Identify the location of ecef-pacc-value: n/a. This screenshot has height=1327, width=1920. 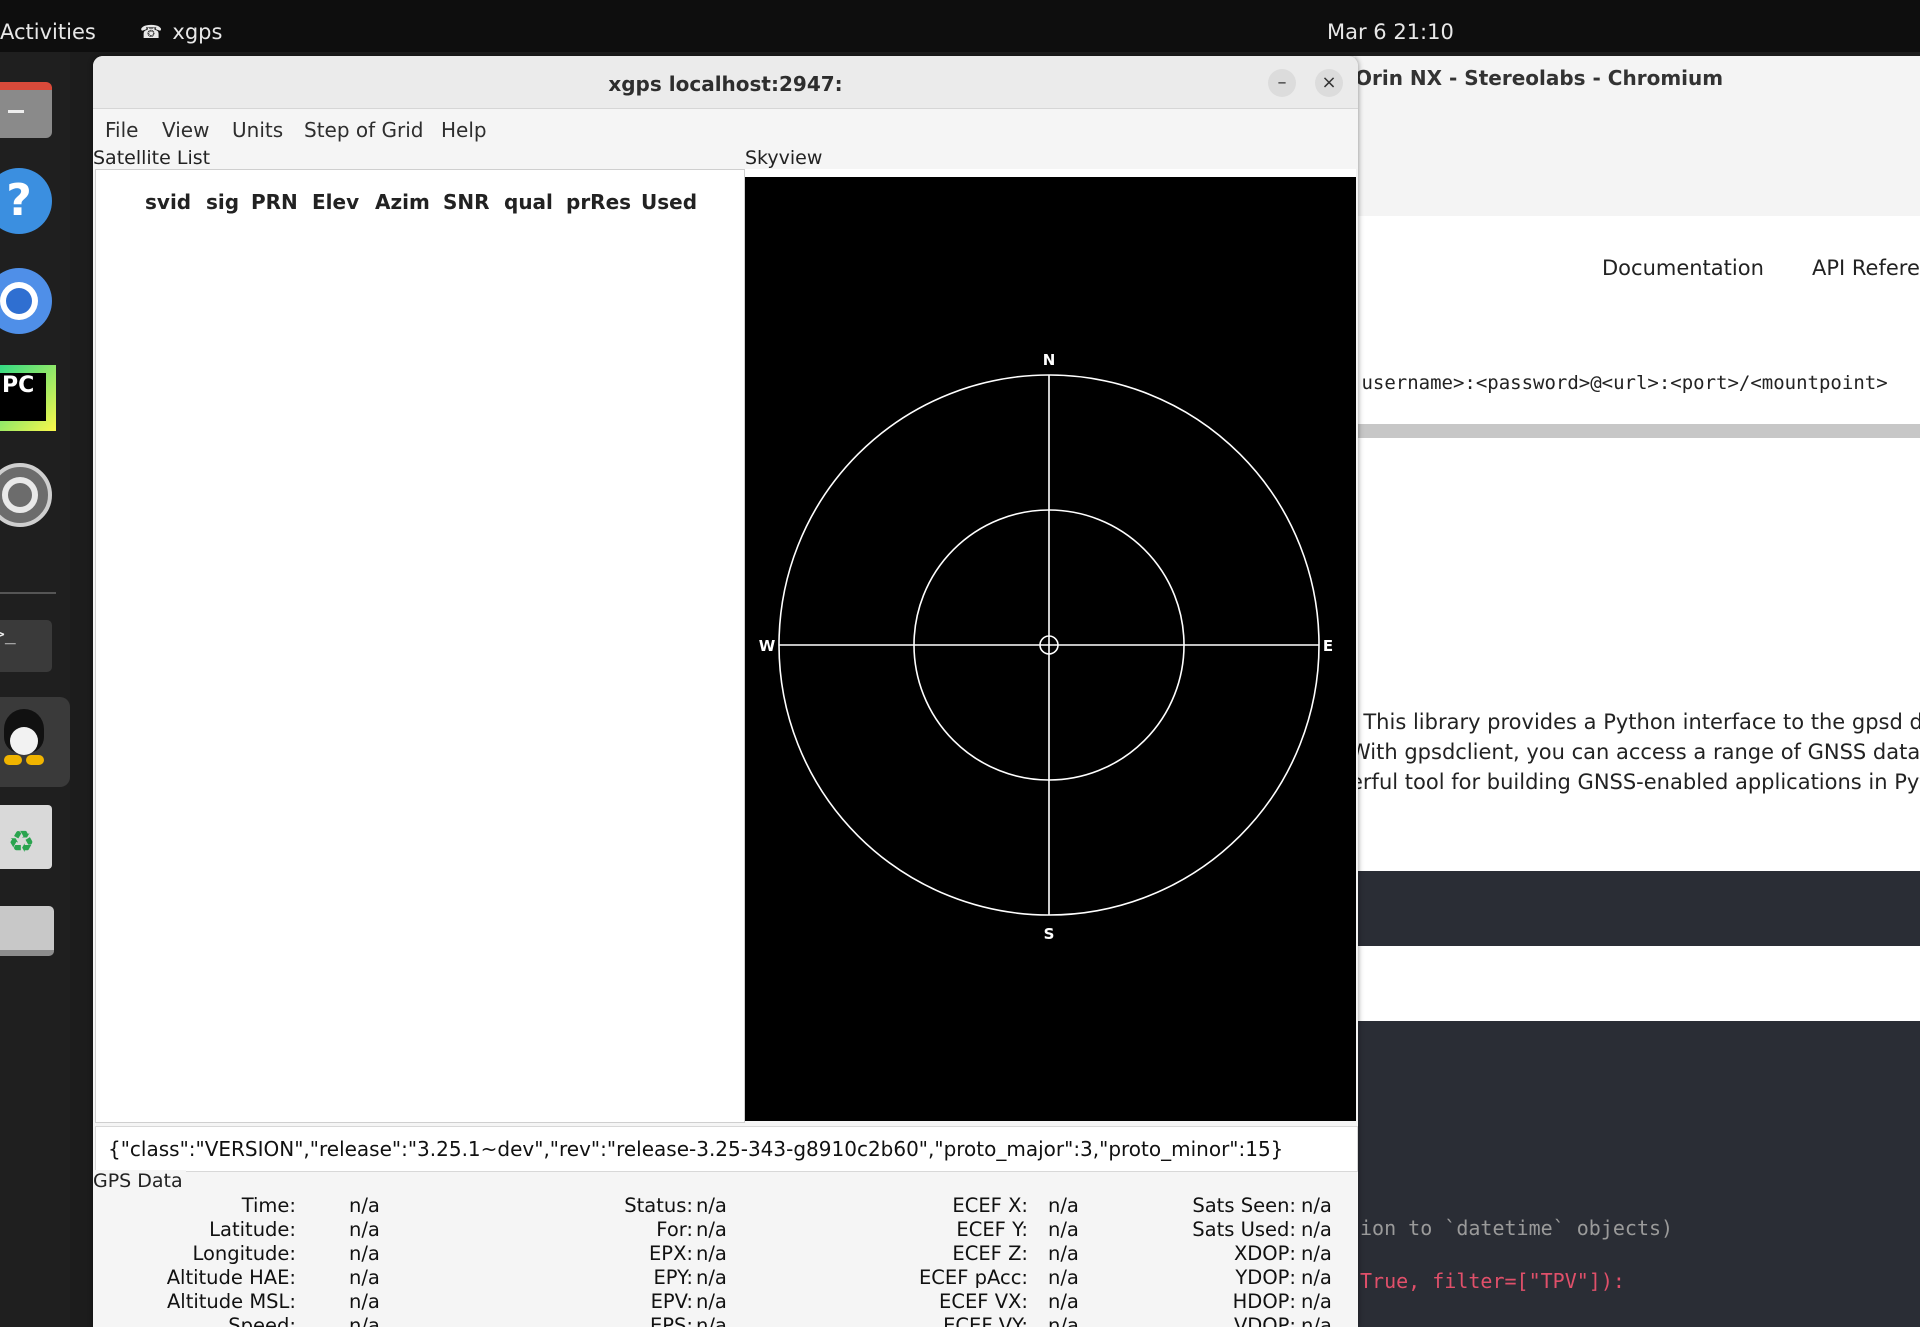
(1063, 1277).